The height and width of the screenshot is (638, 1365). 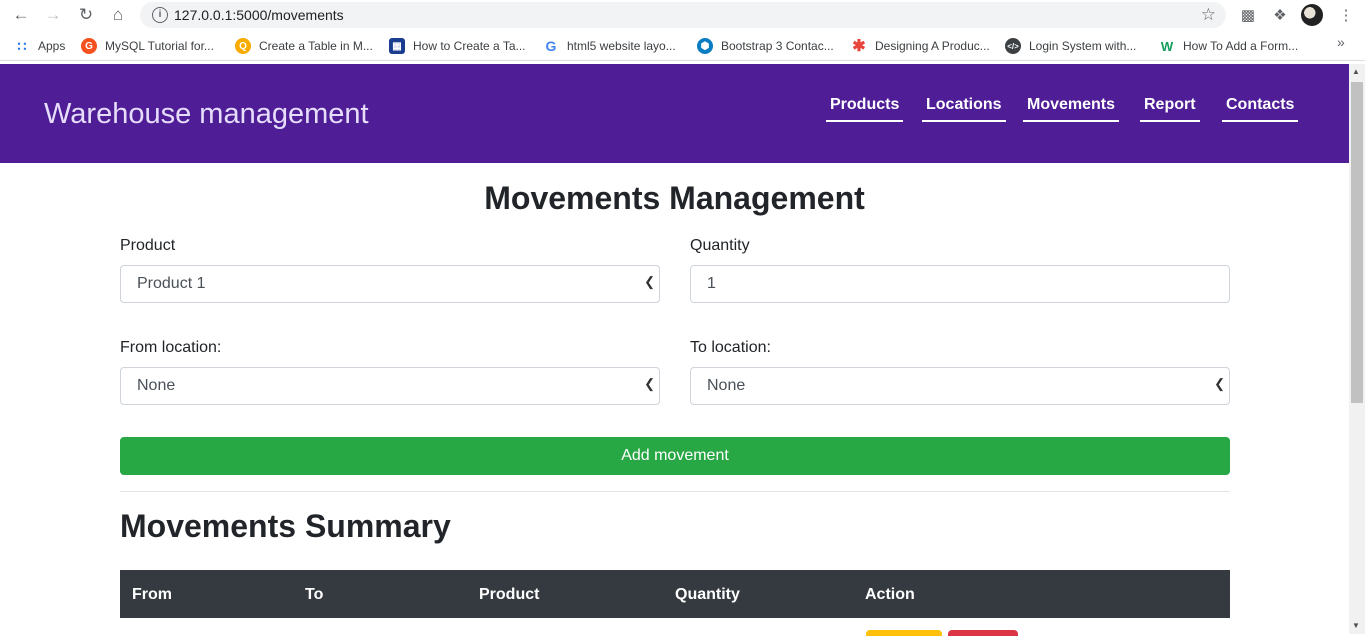 I want to click on column-header-quantity: Quantity, so click(x=707, y=594).